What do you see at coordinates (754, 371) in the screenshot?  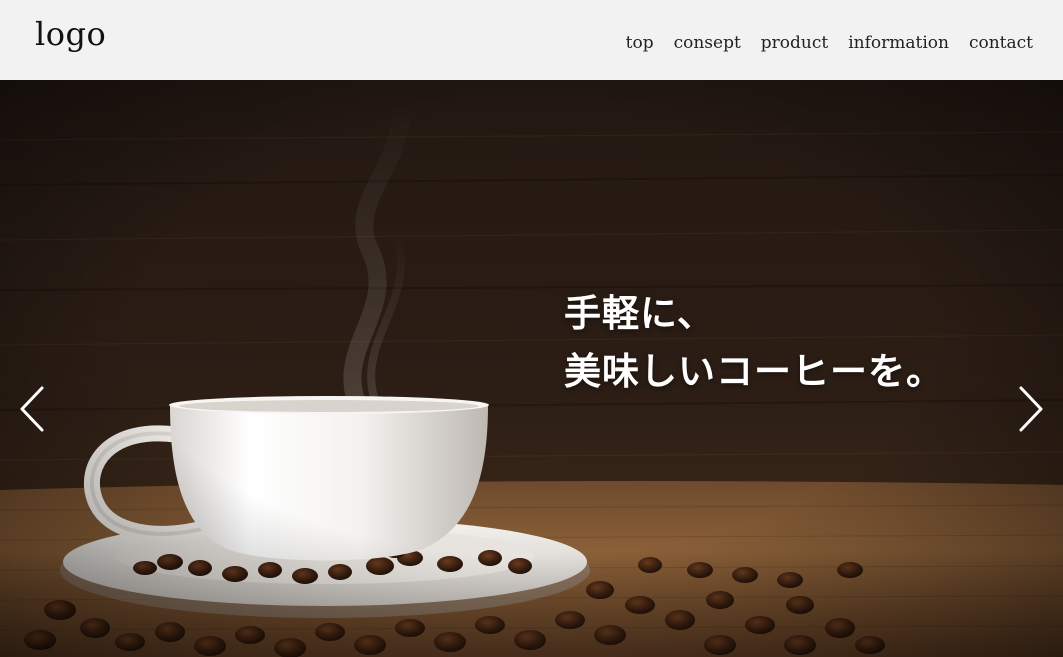 I see `hero-catch-line-2: 美味しいコーヒーを。` at bounding box center [754, 371].